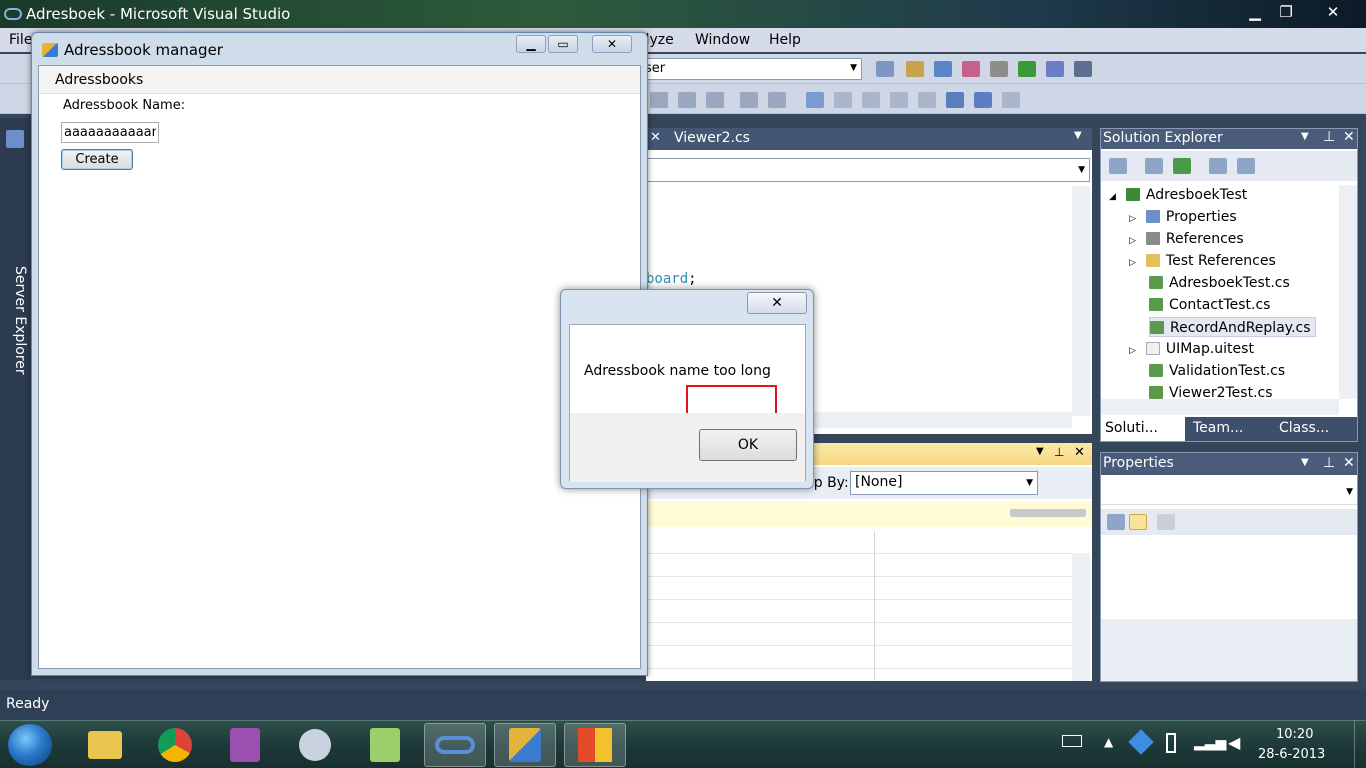  Describe the element at coordinates (1191, 349) in the screenshot. I see `tree-item-uimap: ▷ UIMap.uitest` at that location.